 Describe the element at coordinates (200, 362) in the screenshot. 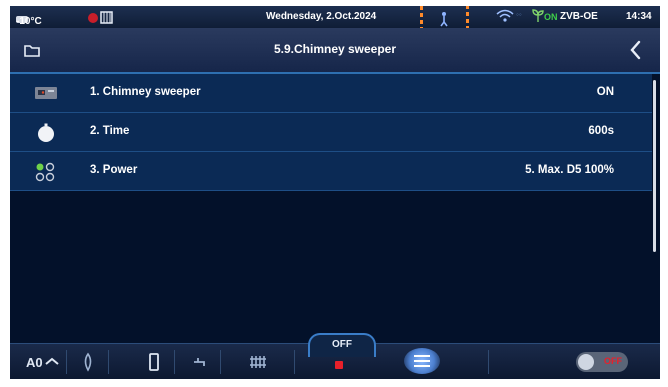

I see `tap-icon` at that location.